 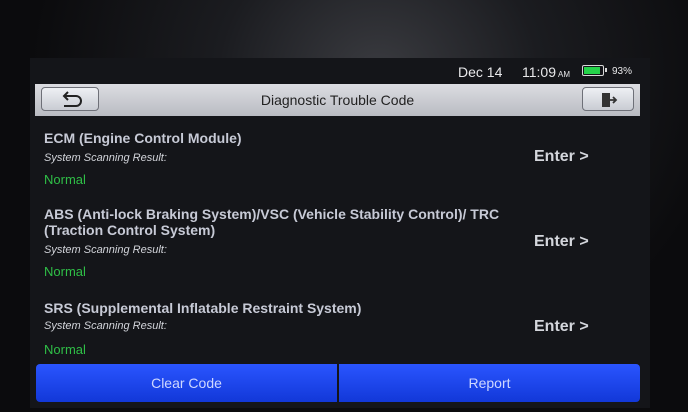 I want to click on page-title: Diagnostic Trouble Code, so click(x=337, y=100).